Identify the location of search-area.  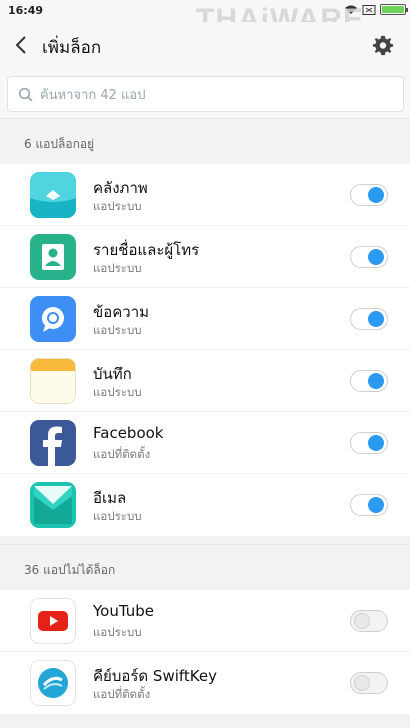
(205, 94).